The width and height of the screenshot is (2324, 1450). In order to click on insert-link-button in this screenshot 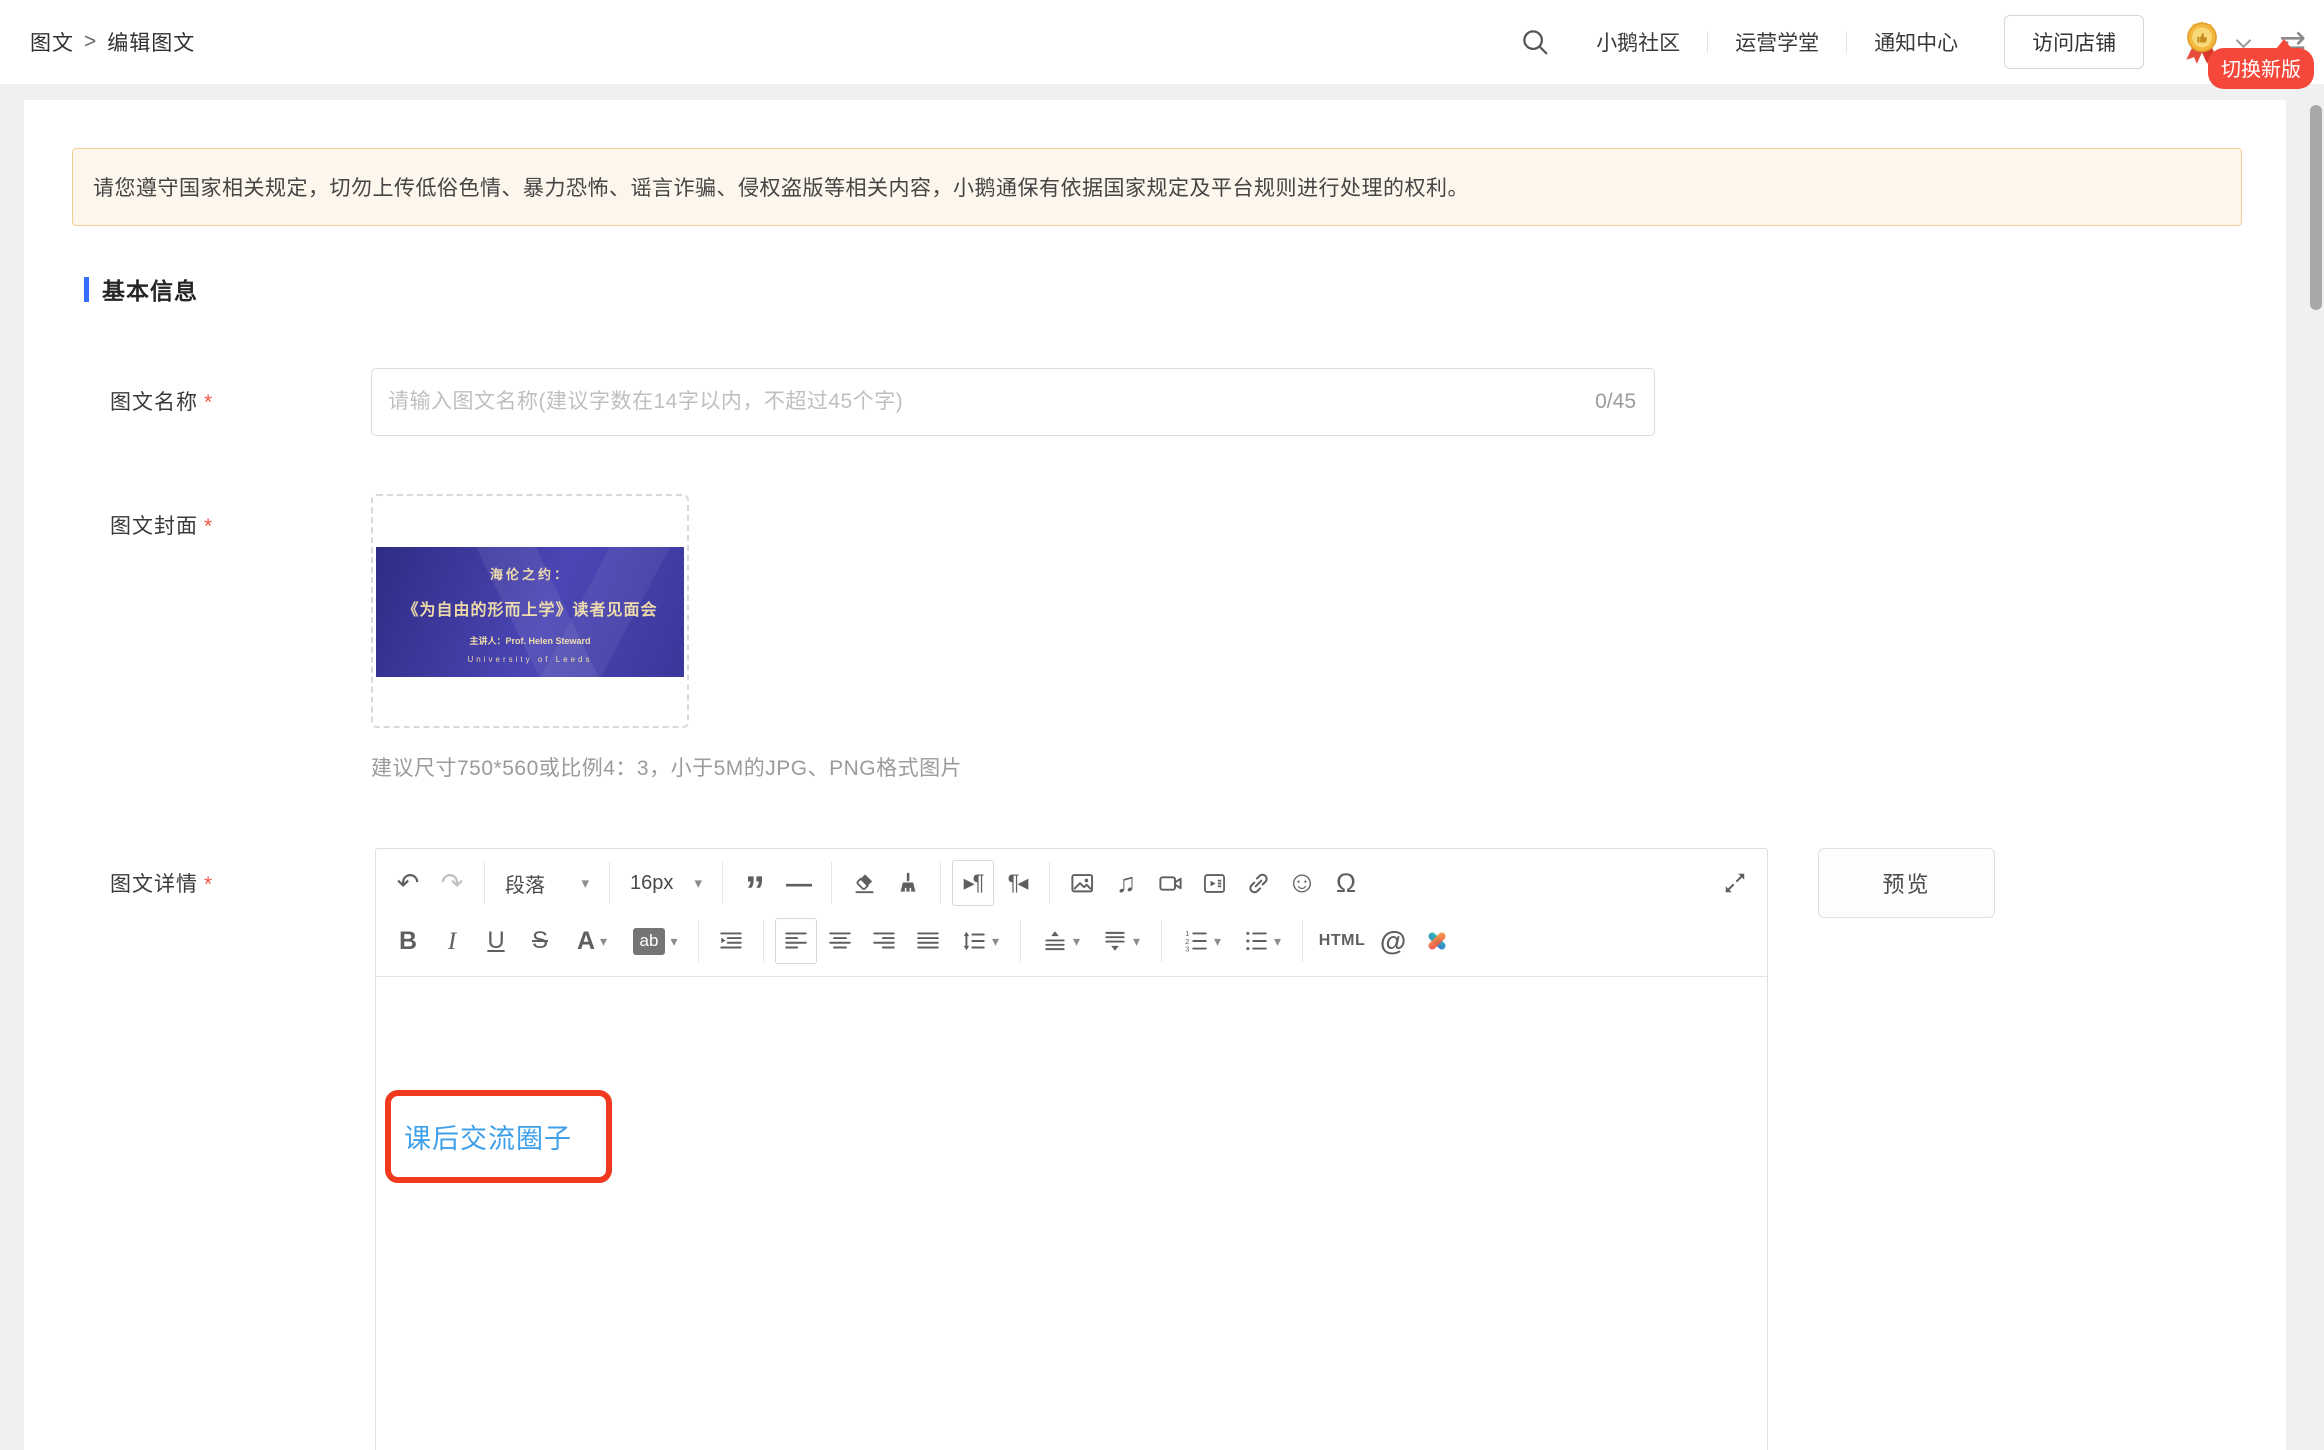, I will do `click(1258, 883)`.